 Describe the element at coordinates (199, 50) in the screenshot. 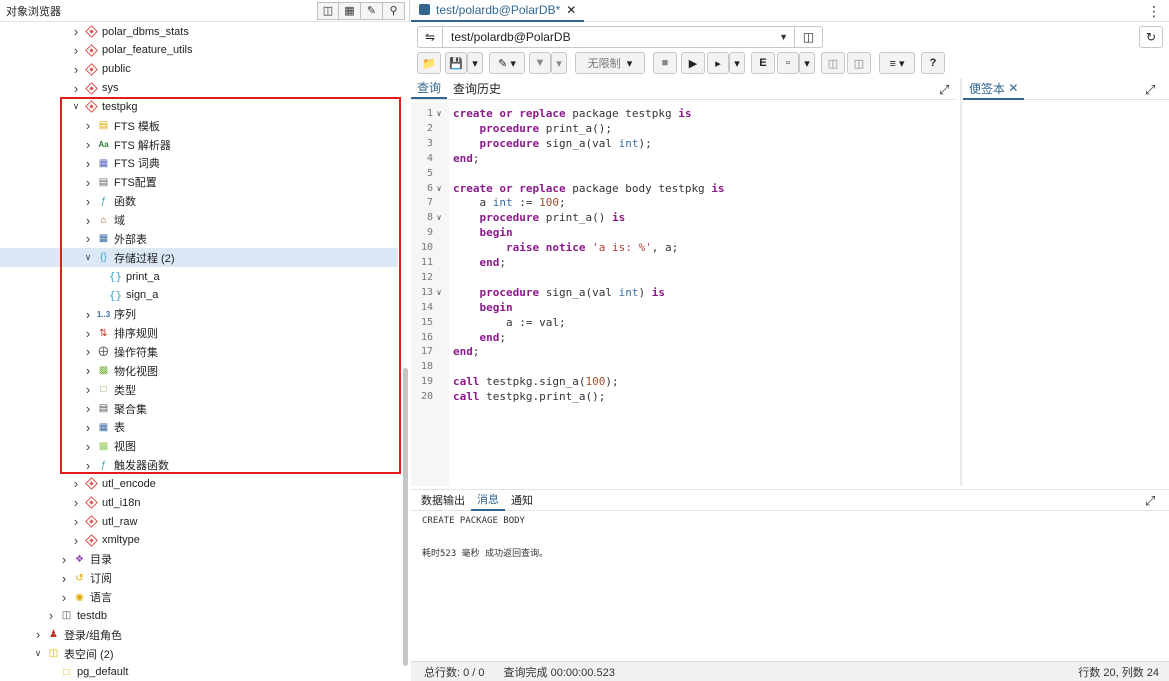

I see `tree-item: › polar_feature_utils` at that location.